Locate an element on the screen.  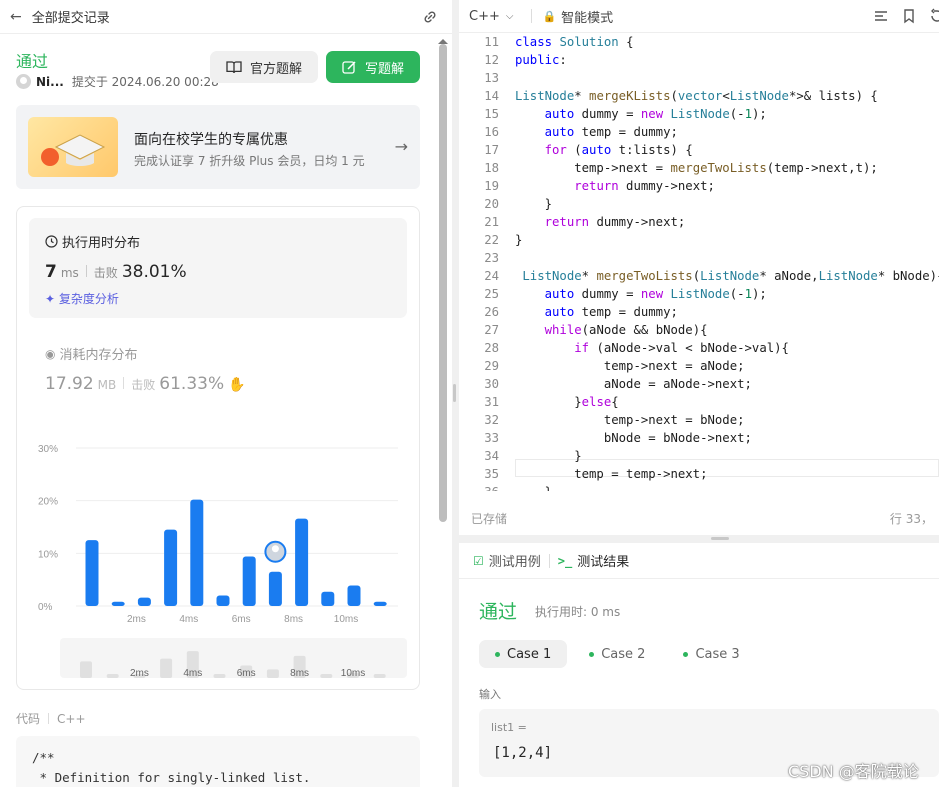
minimap-tick-label: 8ms is located at coordinates (299, 673).